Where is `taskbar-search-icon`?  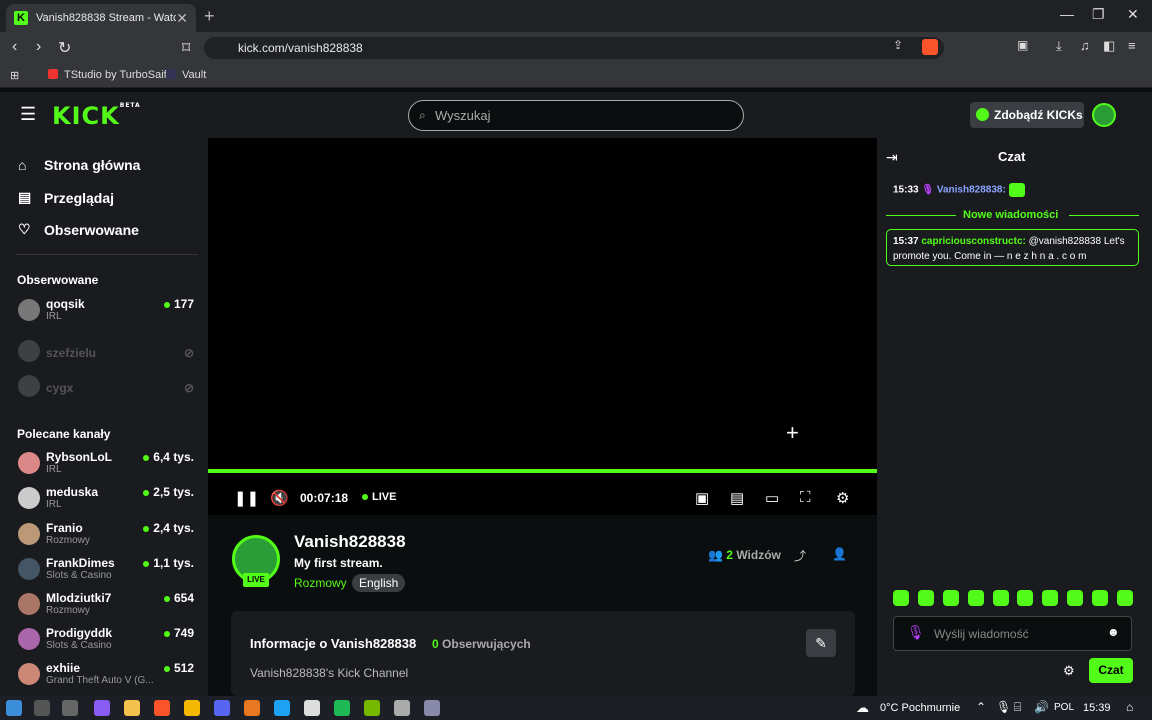 taskbar-search-icon is located at coordinates (42, 708).